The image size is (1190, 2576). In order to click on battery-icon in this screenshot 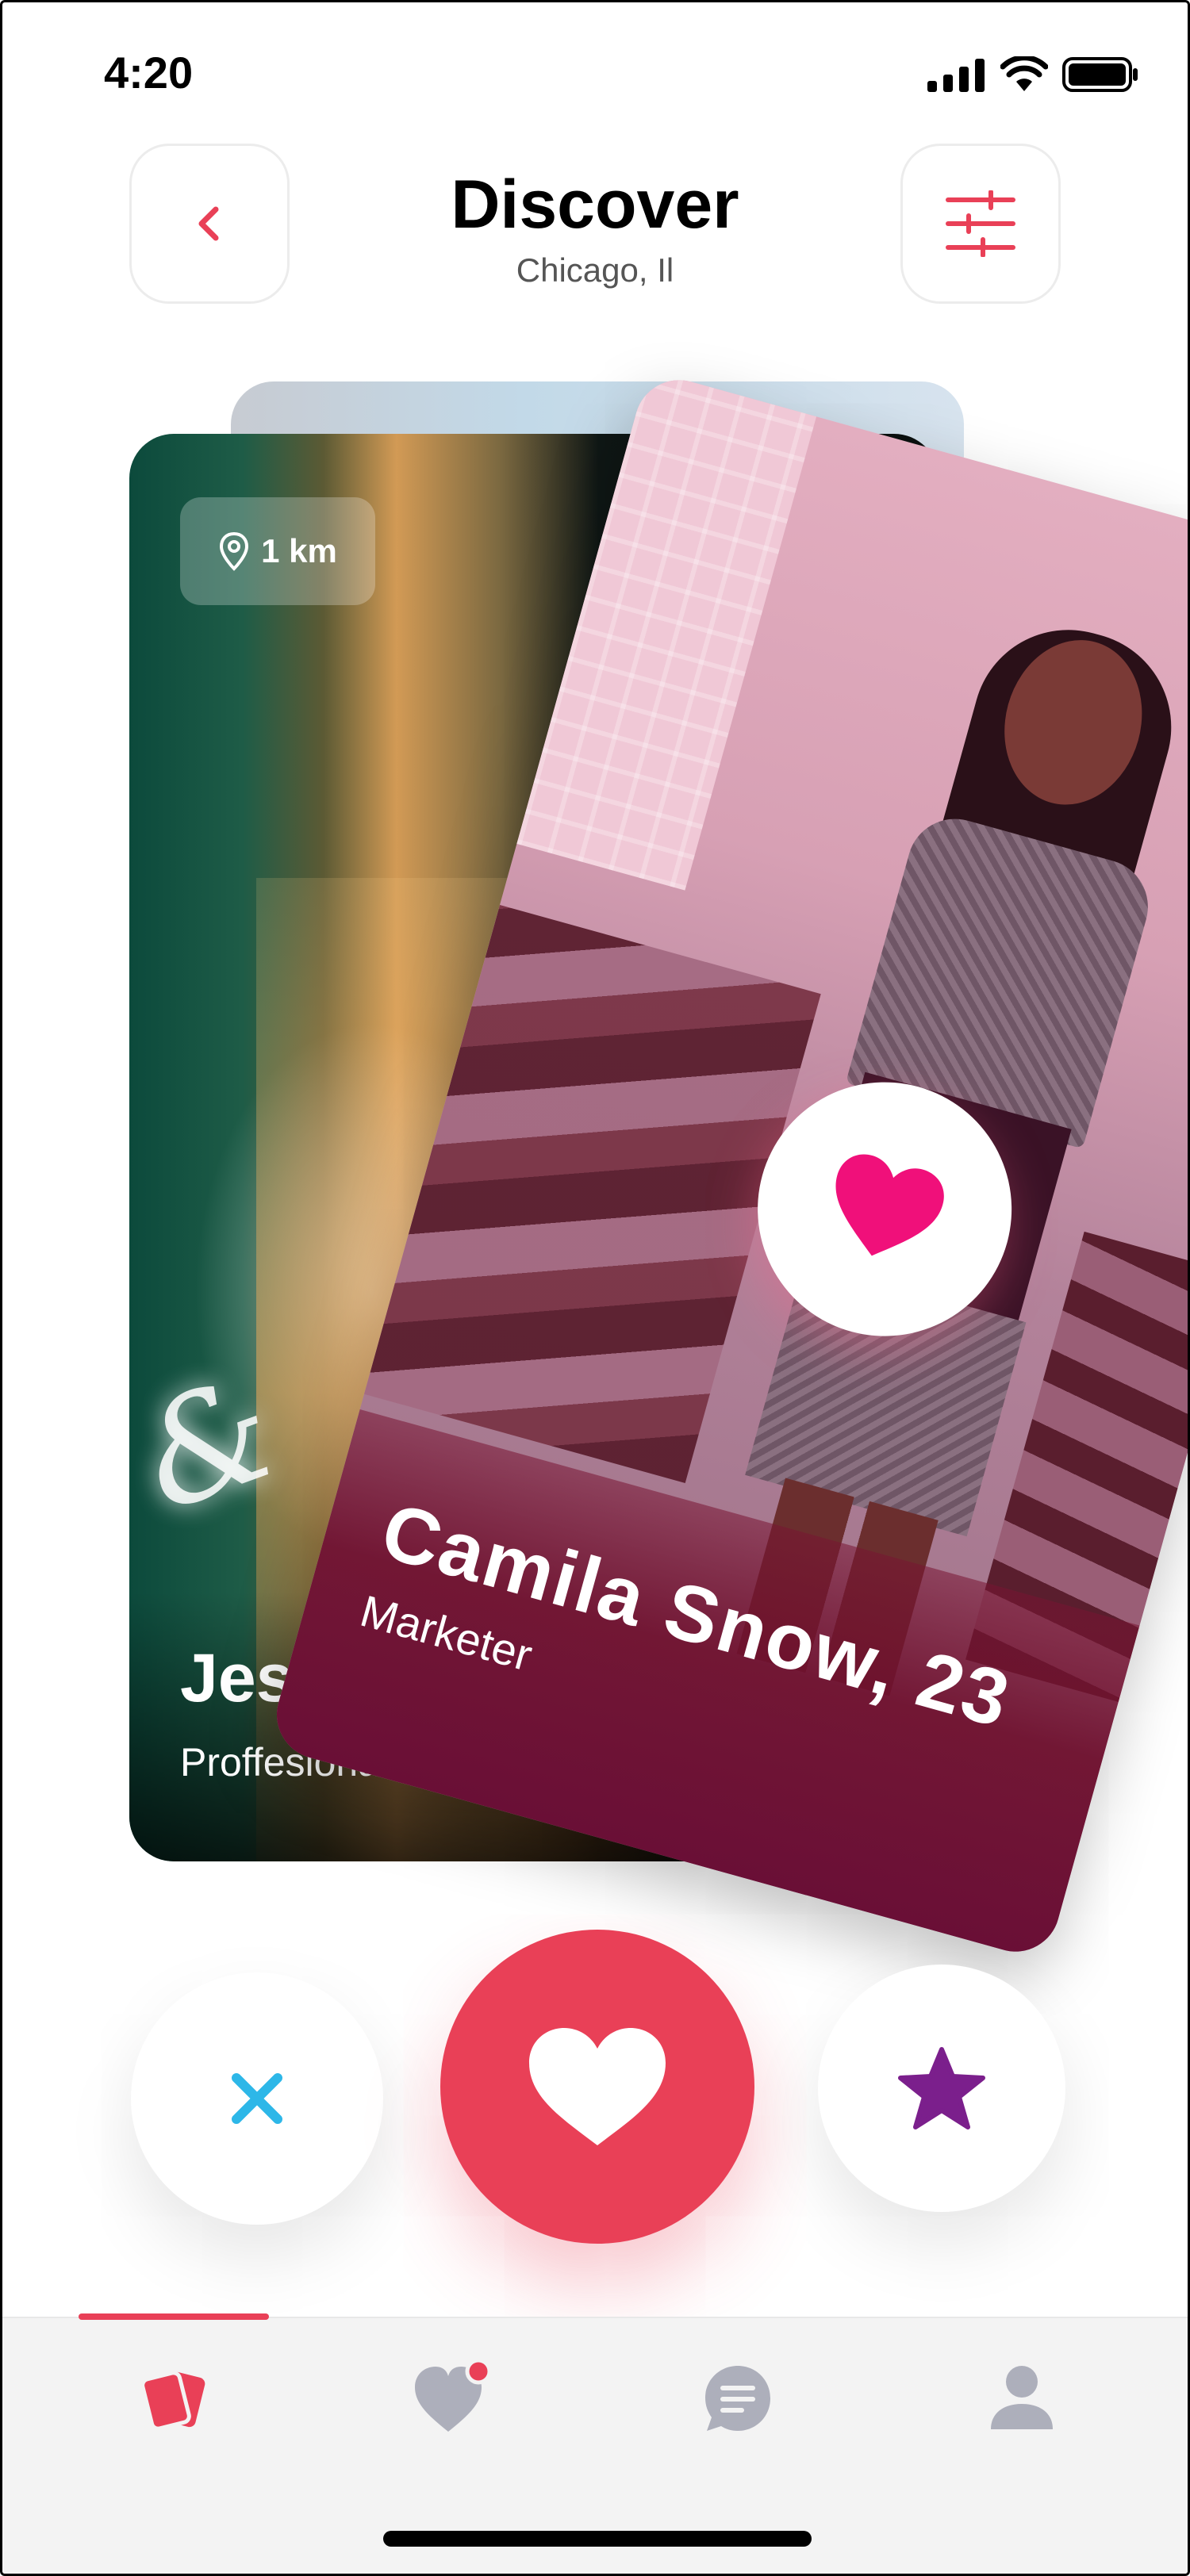, I will do `click(1100, 74)`.